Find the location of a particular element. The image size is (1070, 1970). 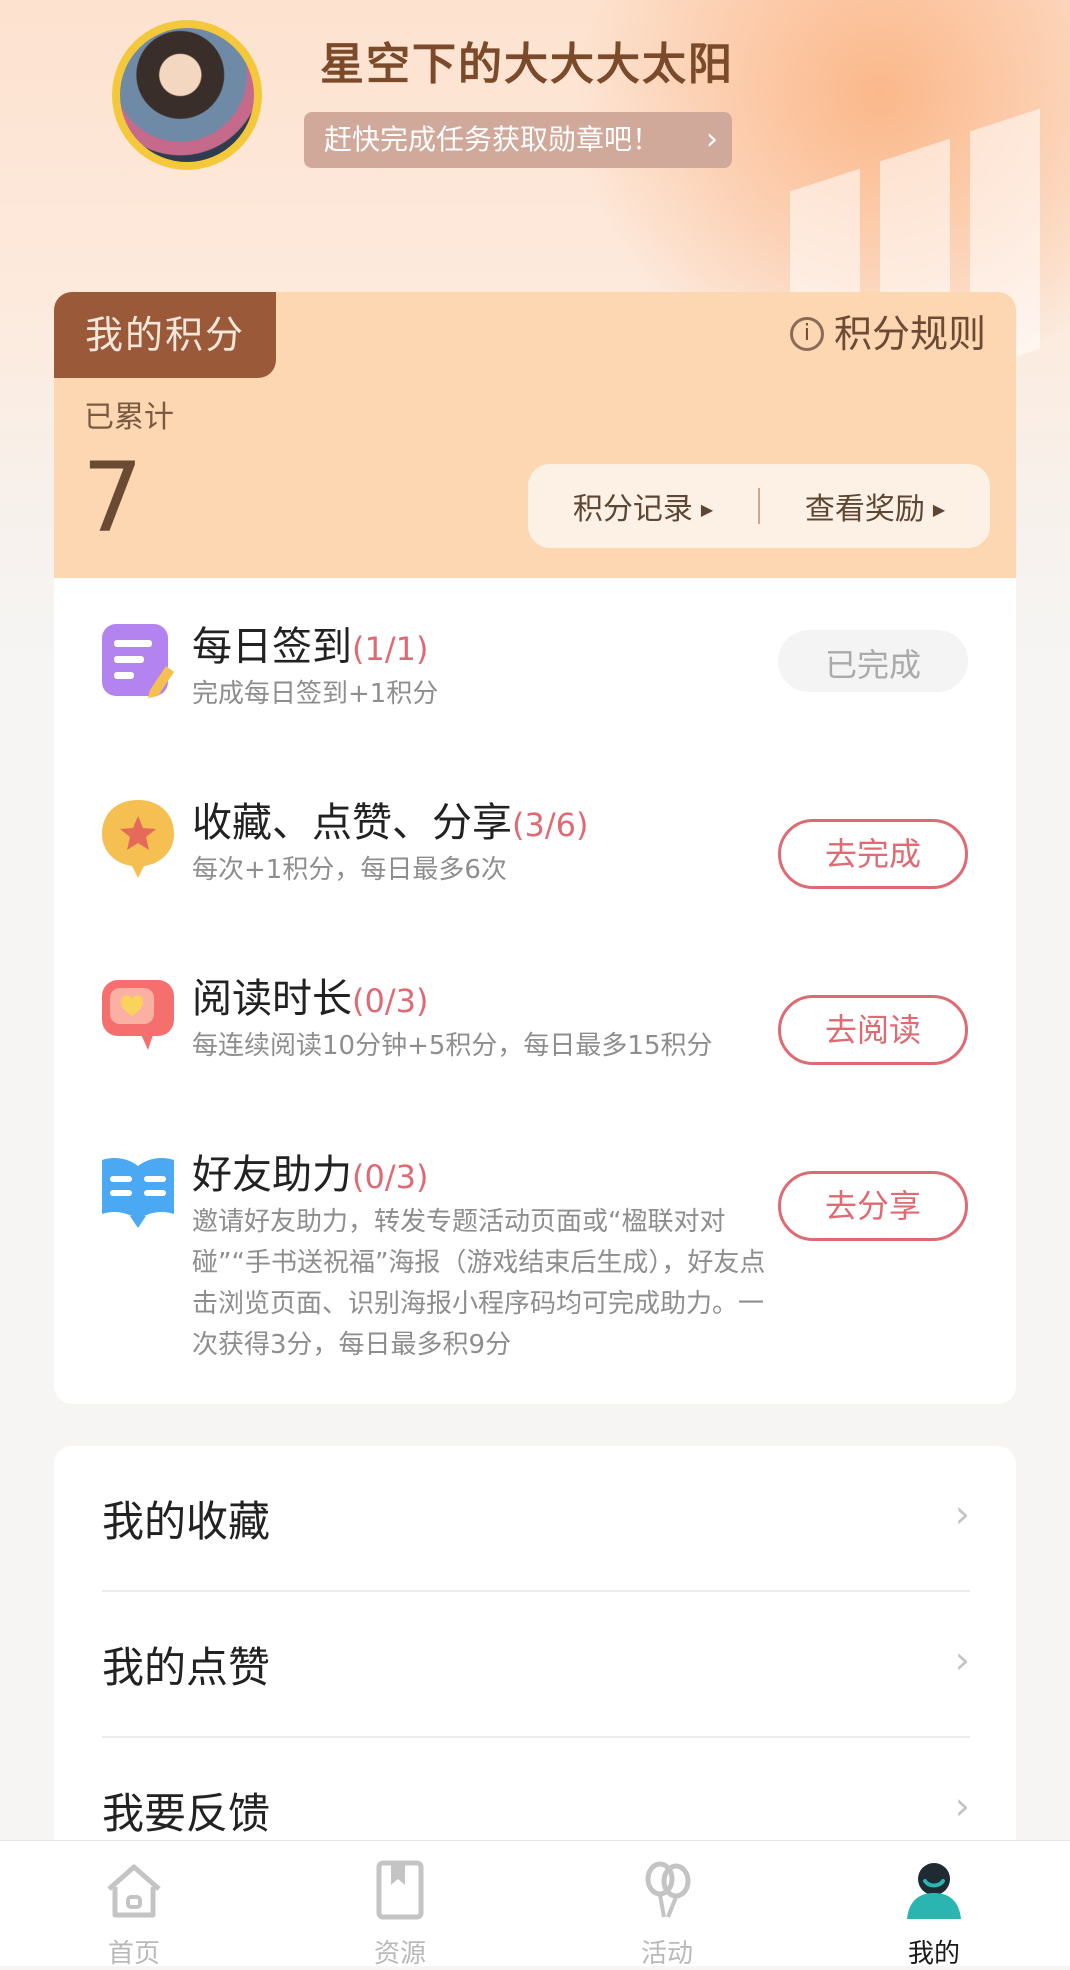

points-card: 我的积分 i 积分规则 已累计 7 积分记录 ▶ 查看奖励 ▶ is located at coordinates (535, 435).